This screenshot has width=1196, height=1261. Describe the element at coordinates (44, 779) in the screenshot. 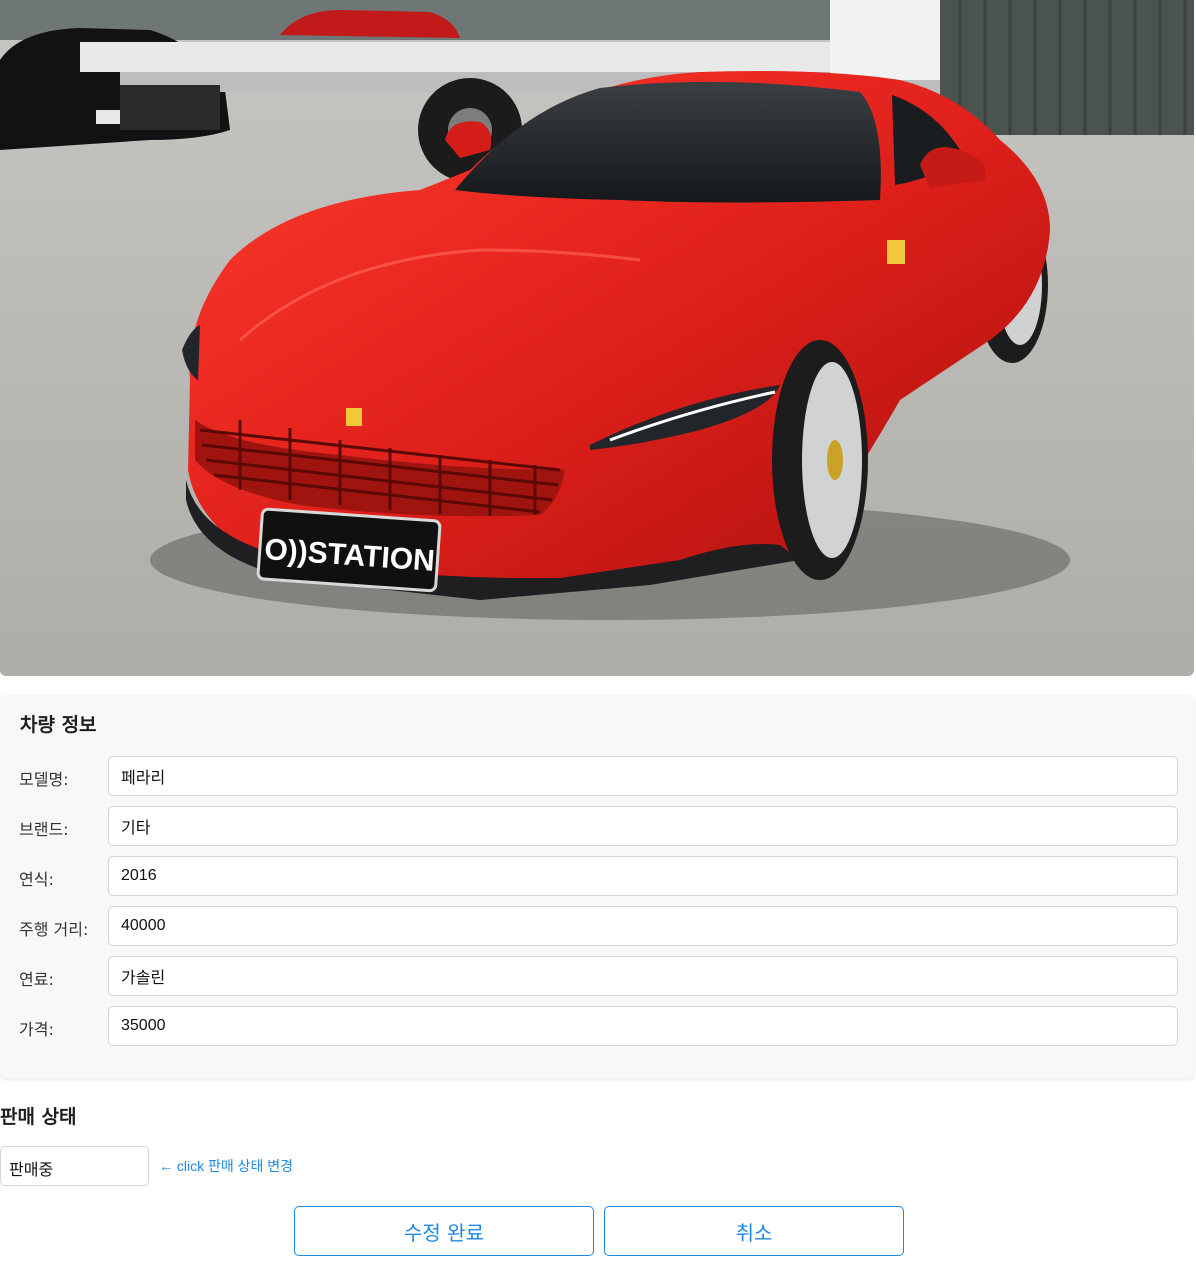

I see `model-label: 모델명:` at that location.